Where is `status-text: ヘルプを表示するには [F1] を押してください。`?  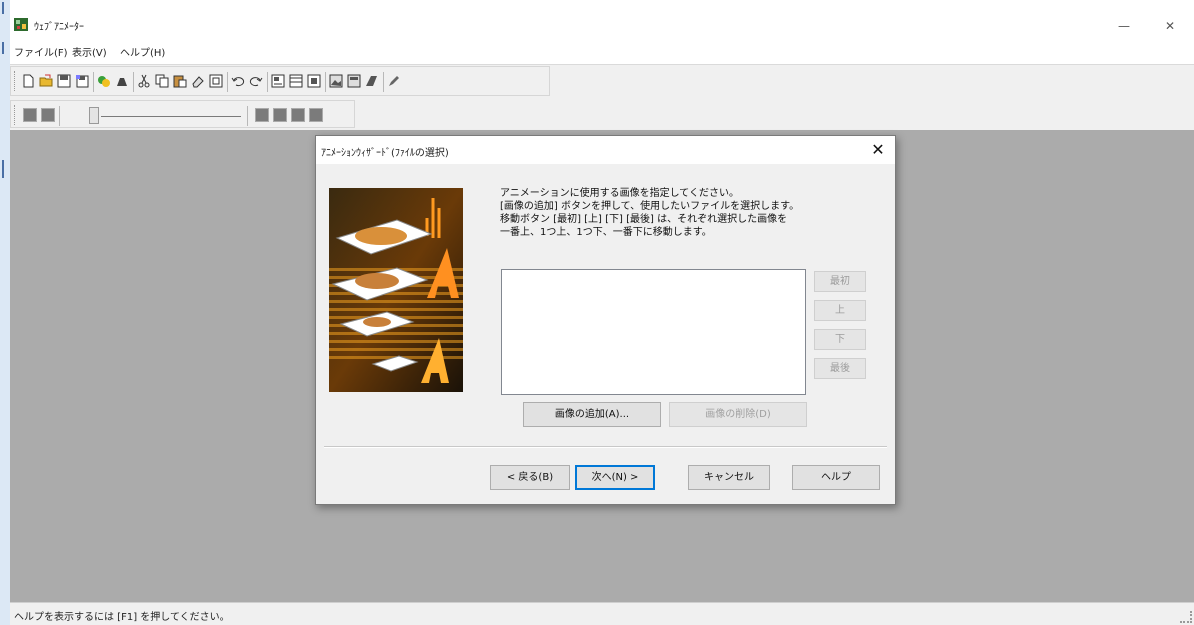 status-text: ヘルプを表示するには [F1] を押してください。 is located at coordinates (122, 617).